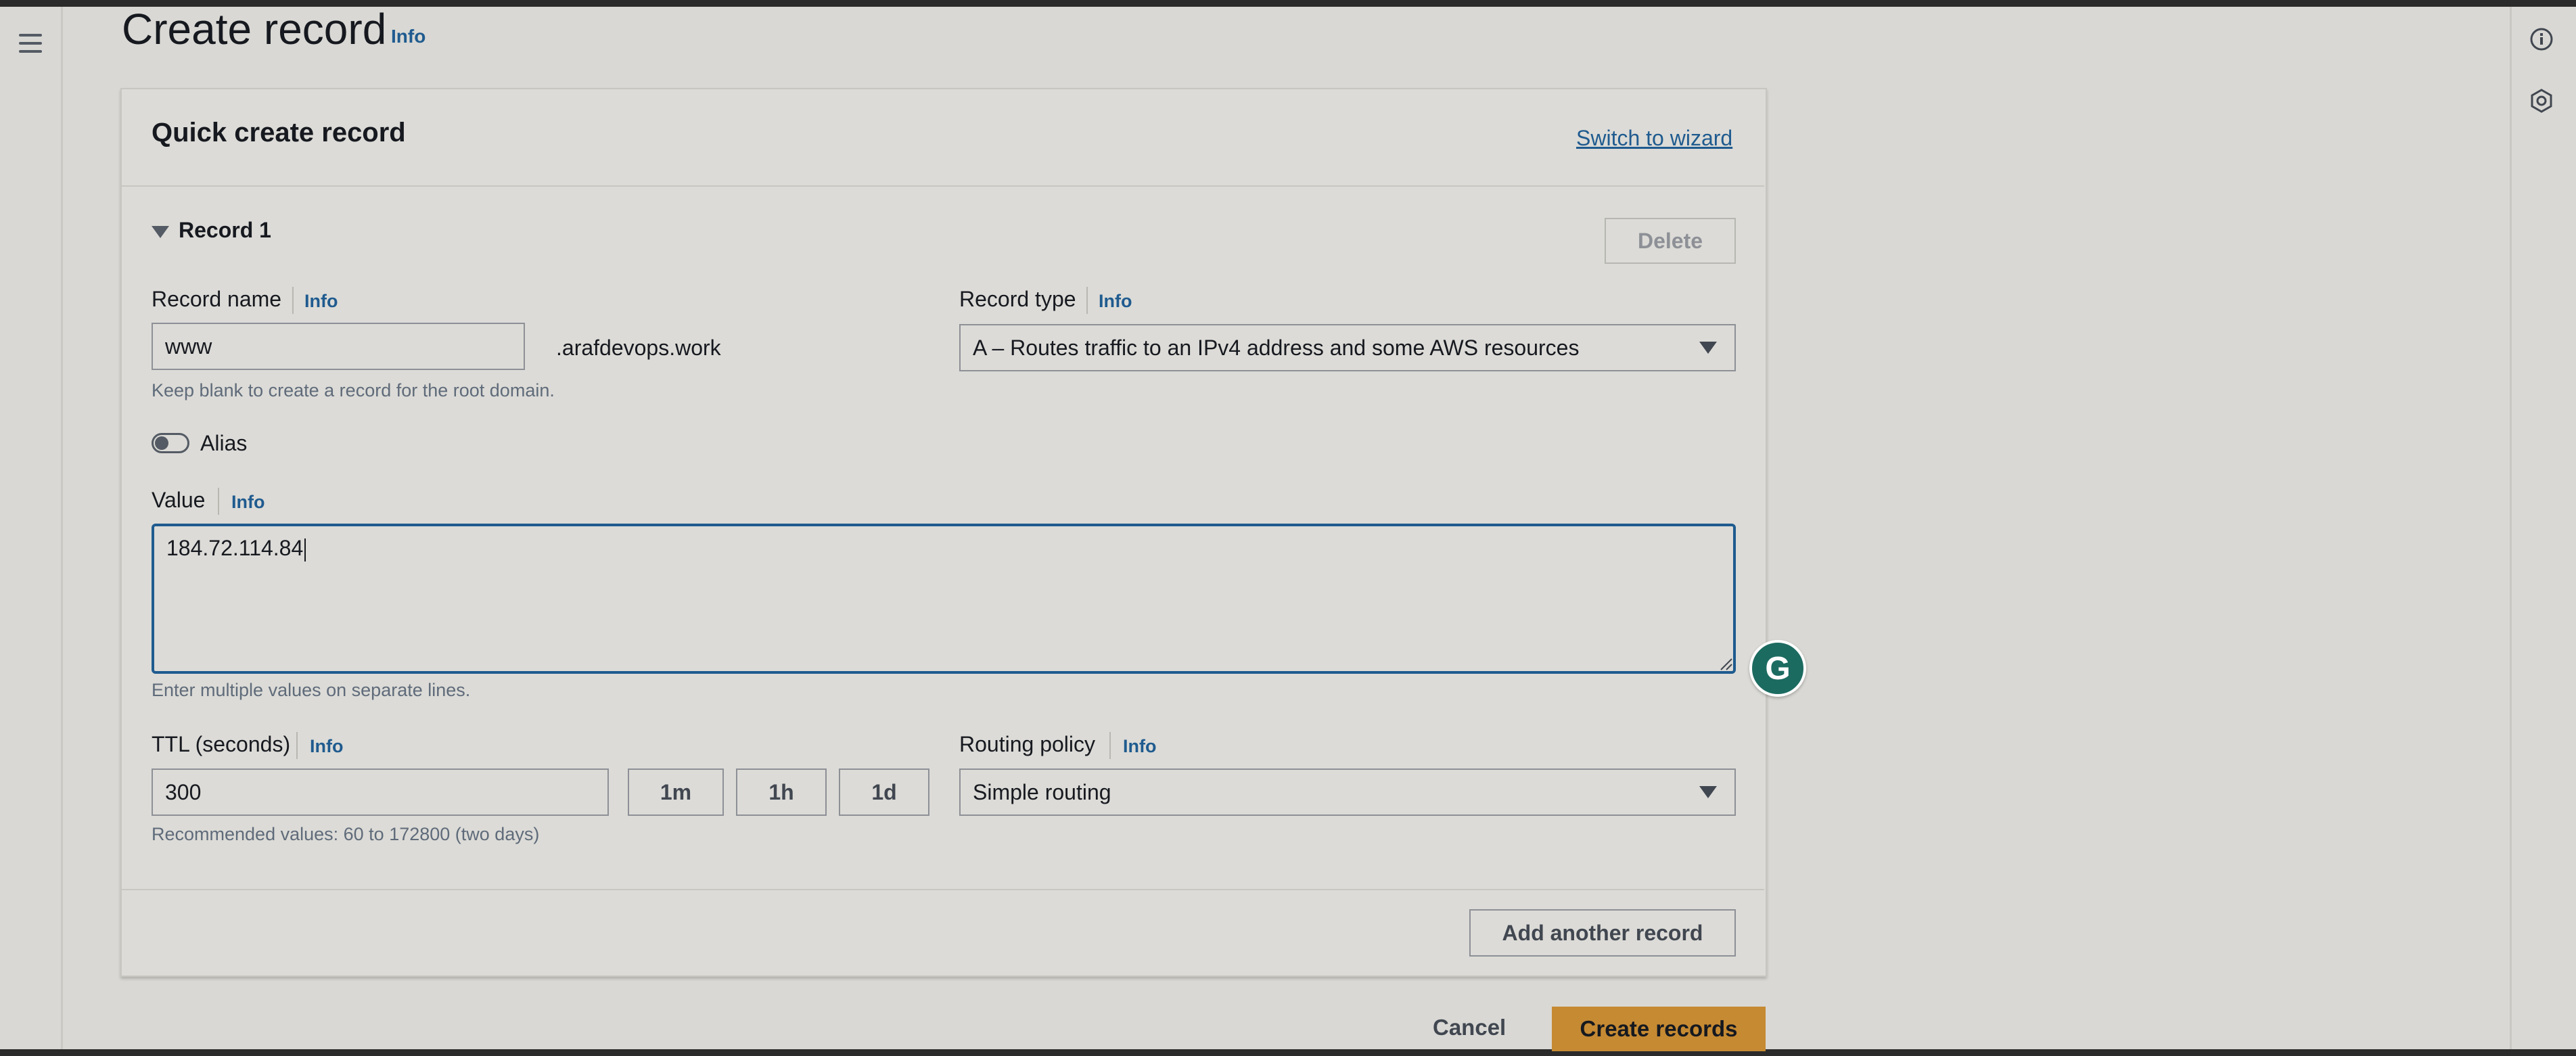  Describe the element at coordinates (1708, 348) in the screenshot. I see `record-type-dropdown-icon` at that location.